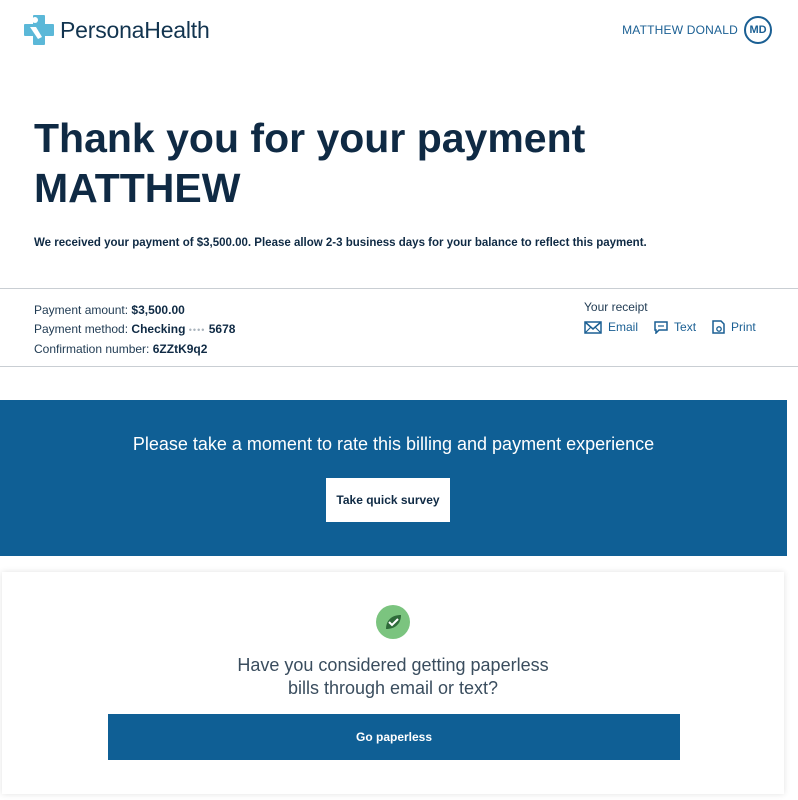 The height and width of the screenshot is (800, 798). What do you see at coordinates (743, 327) in the screenshot?
I see `print-receipt-label: Print` at bounding box center [743, 327].